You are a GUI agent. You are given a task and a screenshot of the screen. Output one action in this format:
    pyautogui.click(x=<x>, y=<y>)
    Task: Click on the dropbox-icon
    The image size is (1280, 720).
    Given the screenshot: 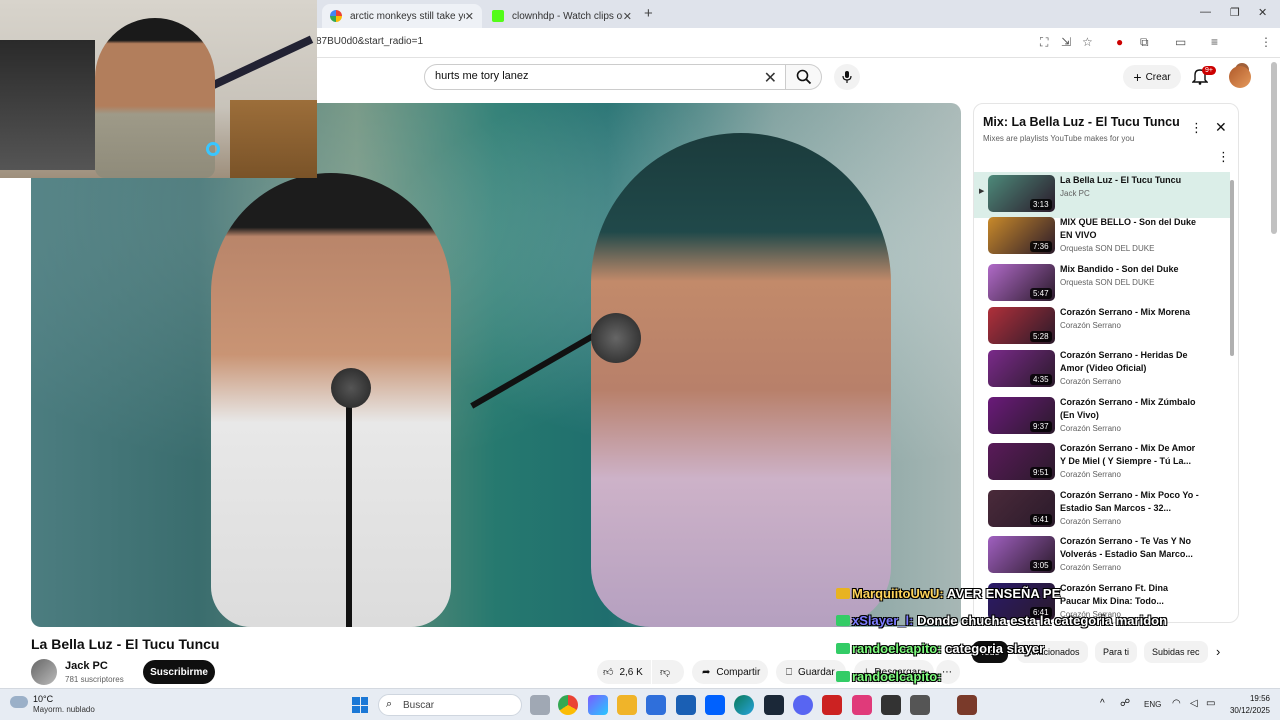 What is the action you would take?
    pyautogui.click(x=715, y=705)
    